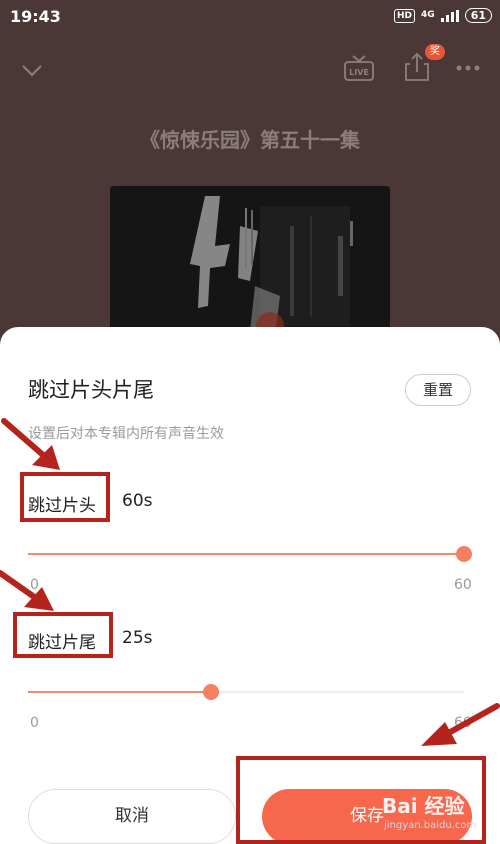  I want to click on watermark-brand: Bai 经验, so click(423, 806).